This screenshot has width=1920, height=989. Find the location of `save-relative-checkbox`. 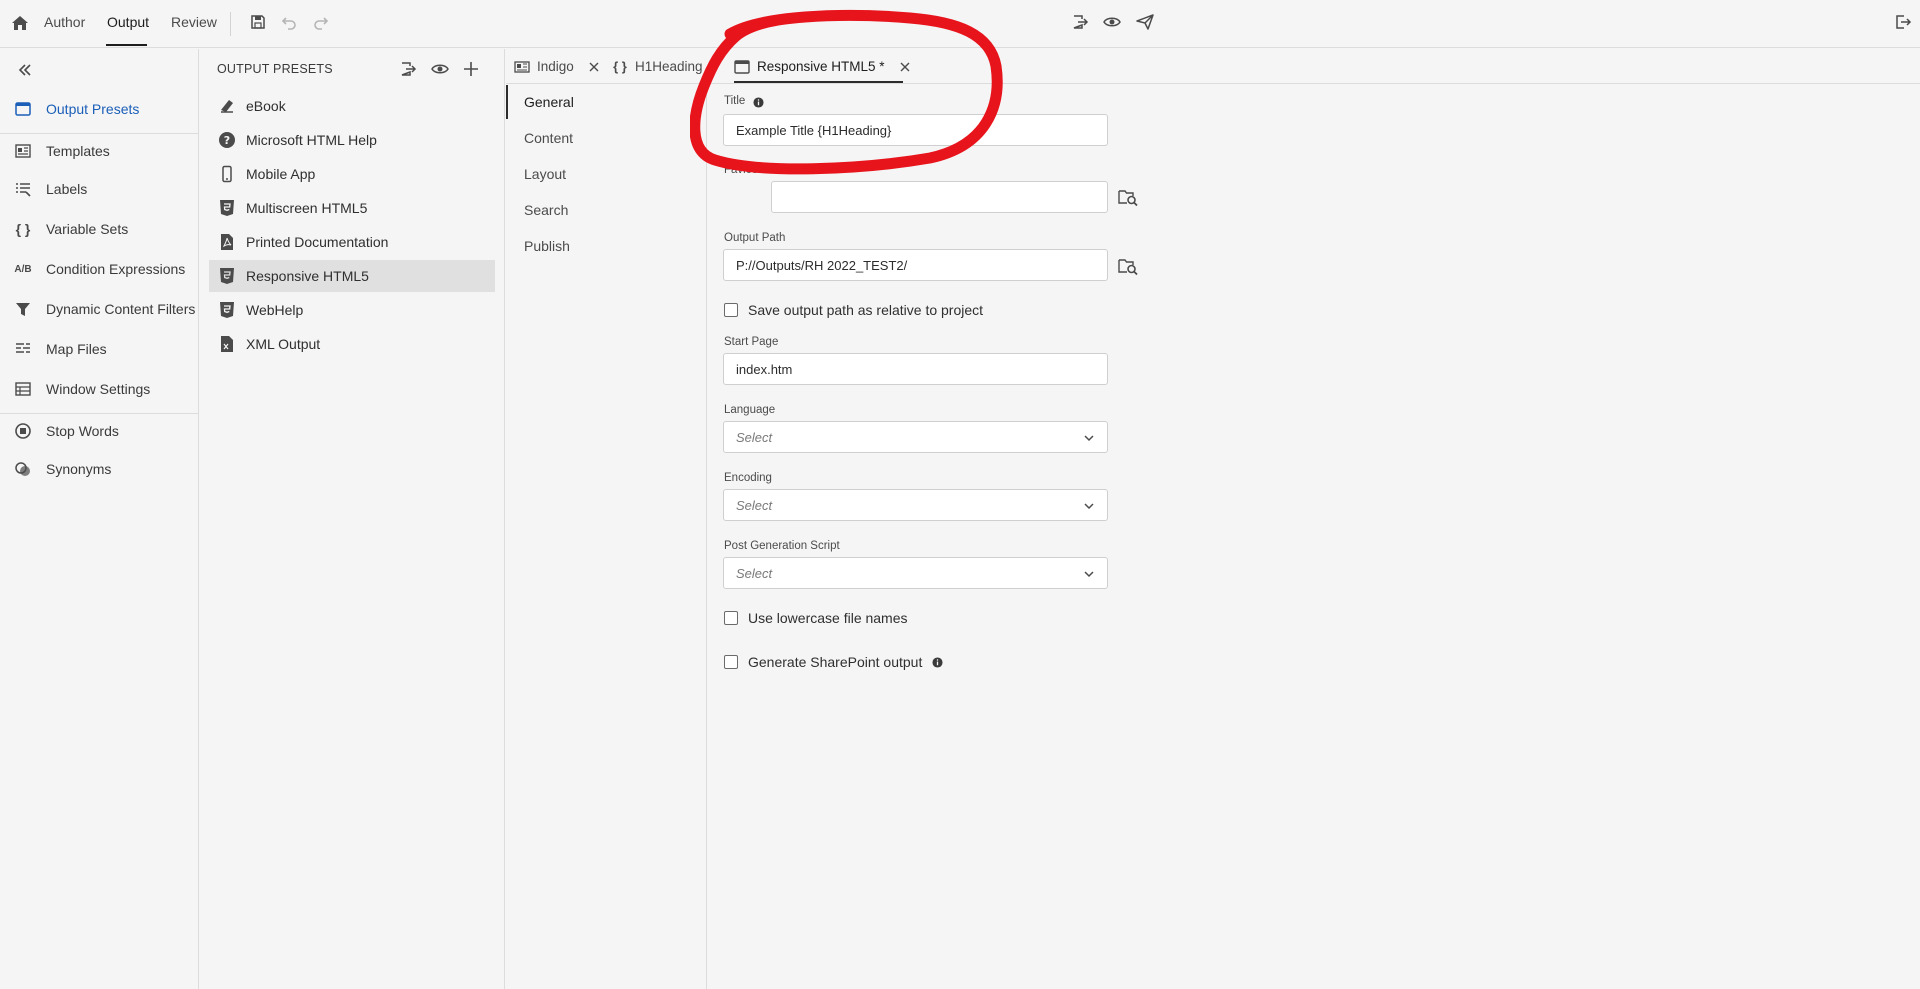

save-relative-checkbox is located at coordinates (731, 310).